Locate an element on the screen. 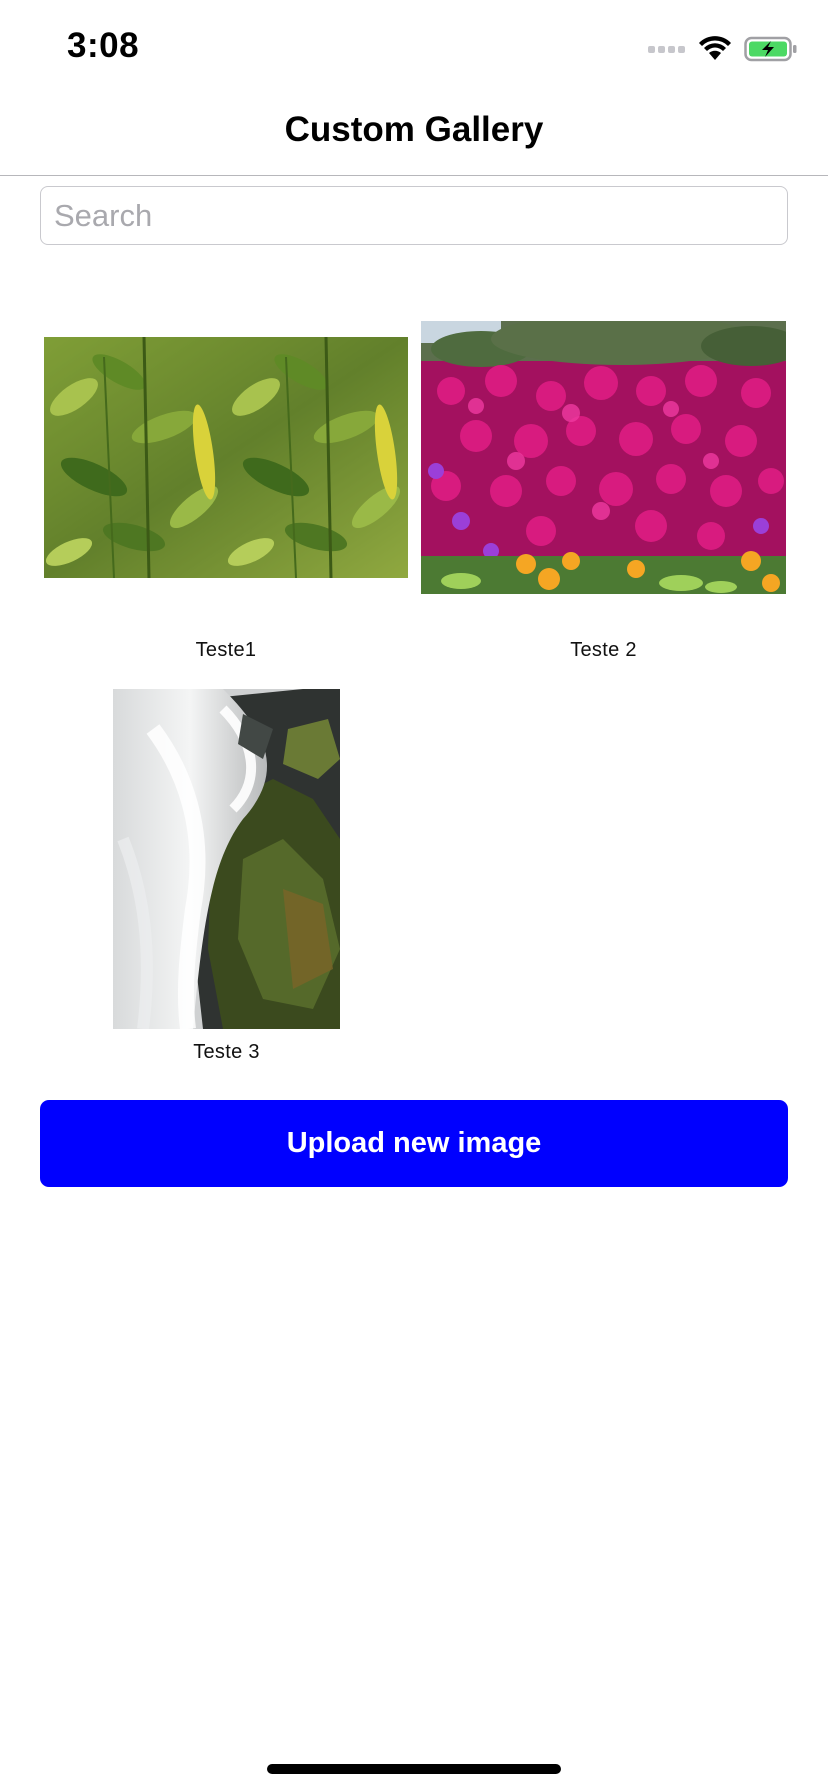 Image resolution: width=828 pixels, height=1792 pixels. gallery-image-waterfall is located at coordinates (226, 859).